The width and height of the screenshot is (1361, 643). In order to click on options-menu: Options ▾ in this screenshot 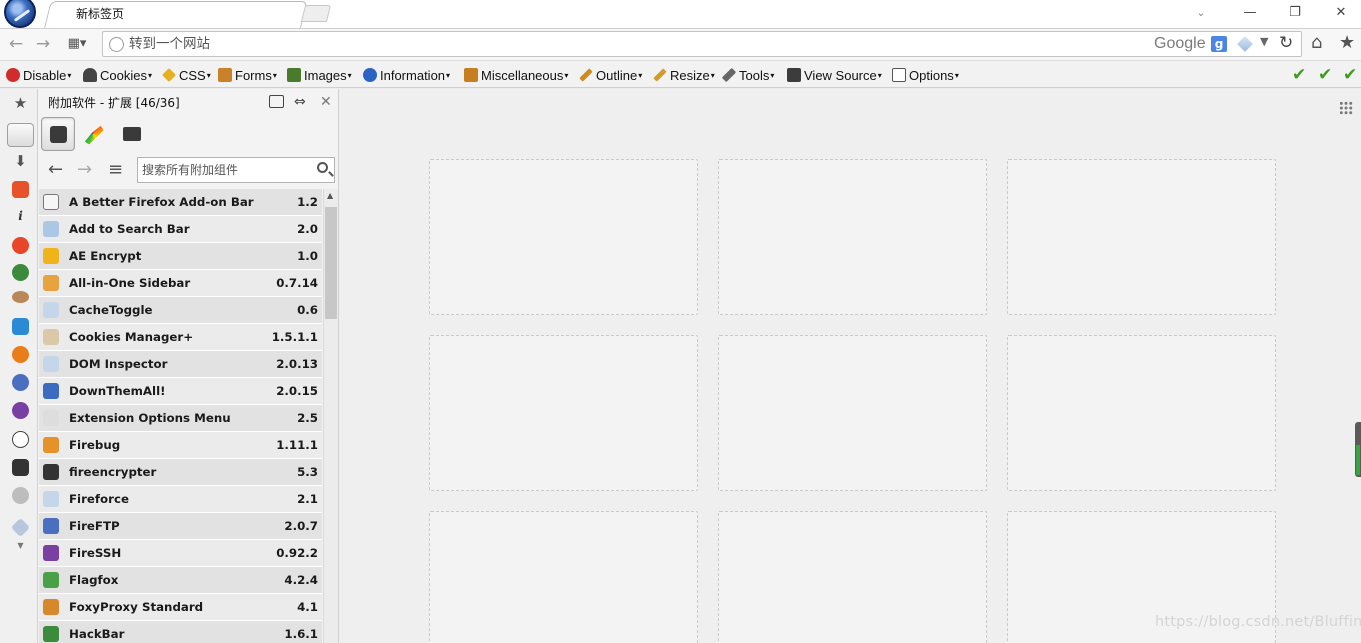, I will do `click(925, 75)`.